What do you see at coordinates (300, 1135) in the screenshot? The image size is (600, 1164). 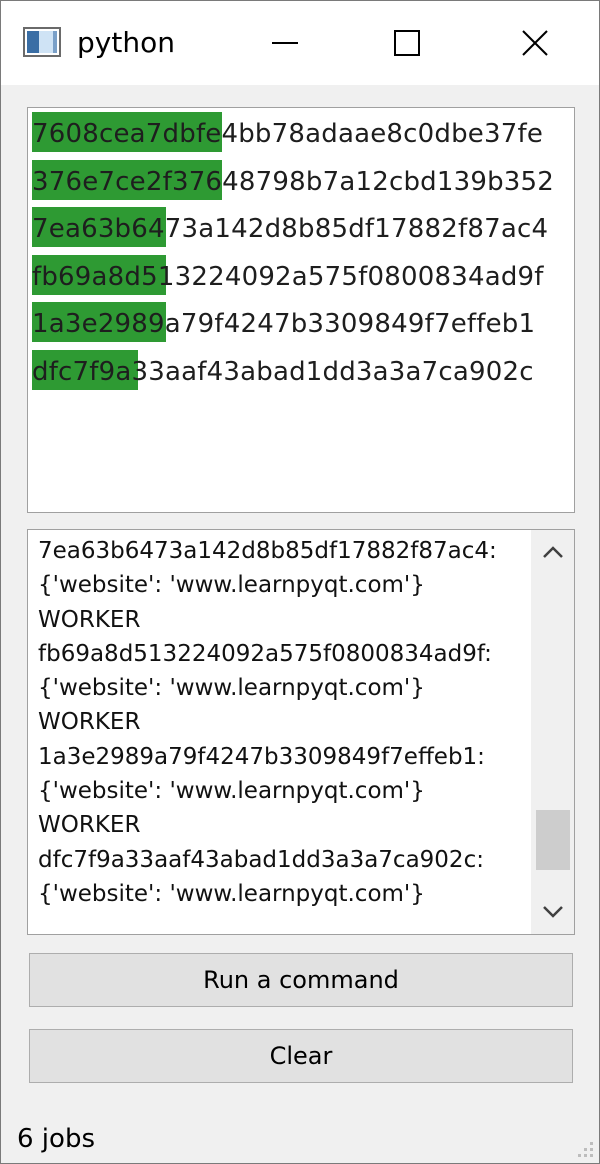 I see `status-bar: 6 jobs` at bounding box center [300, 1135].